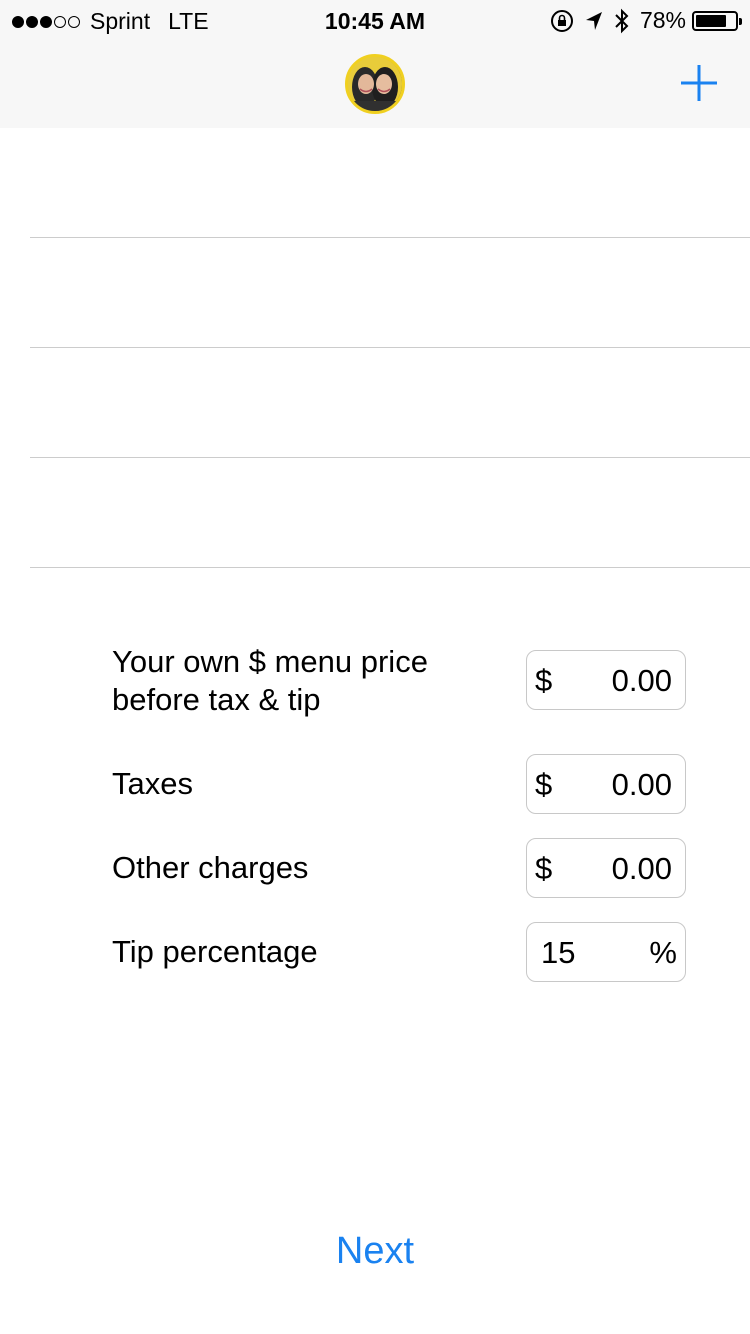  I want to click on avatar-photo, so click(375, 84).